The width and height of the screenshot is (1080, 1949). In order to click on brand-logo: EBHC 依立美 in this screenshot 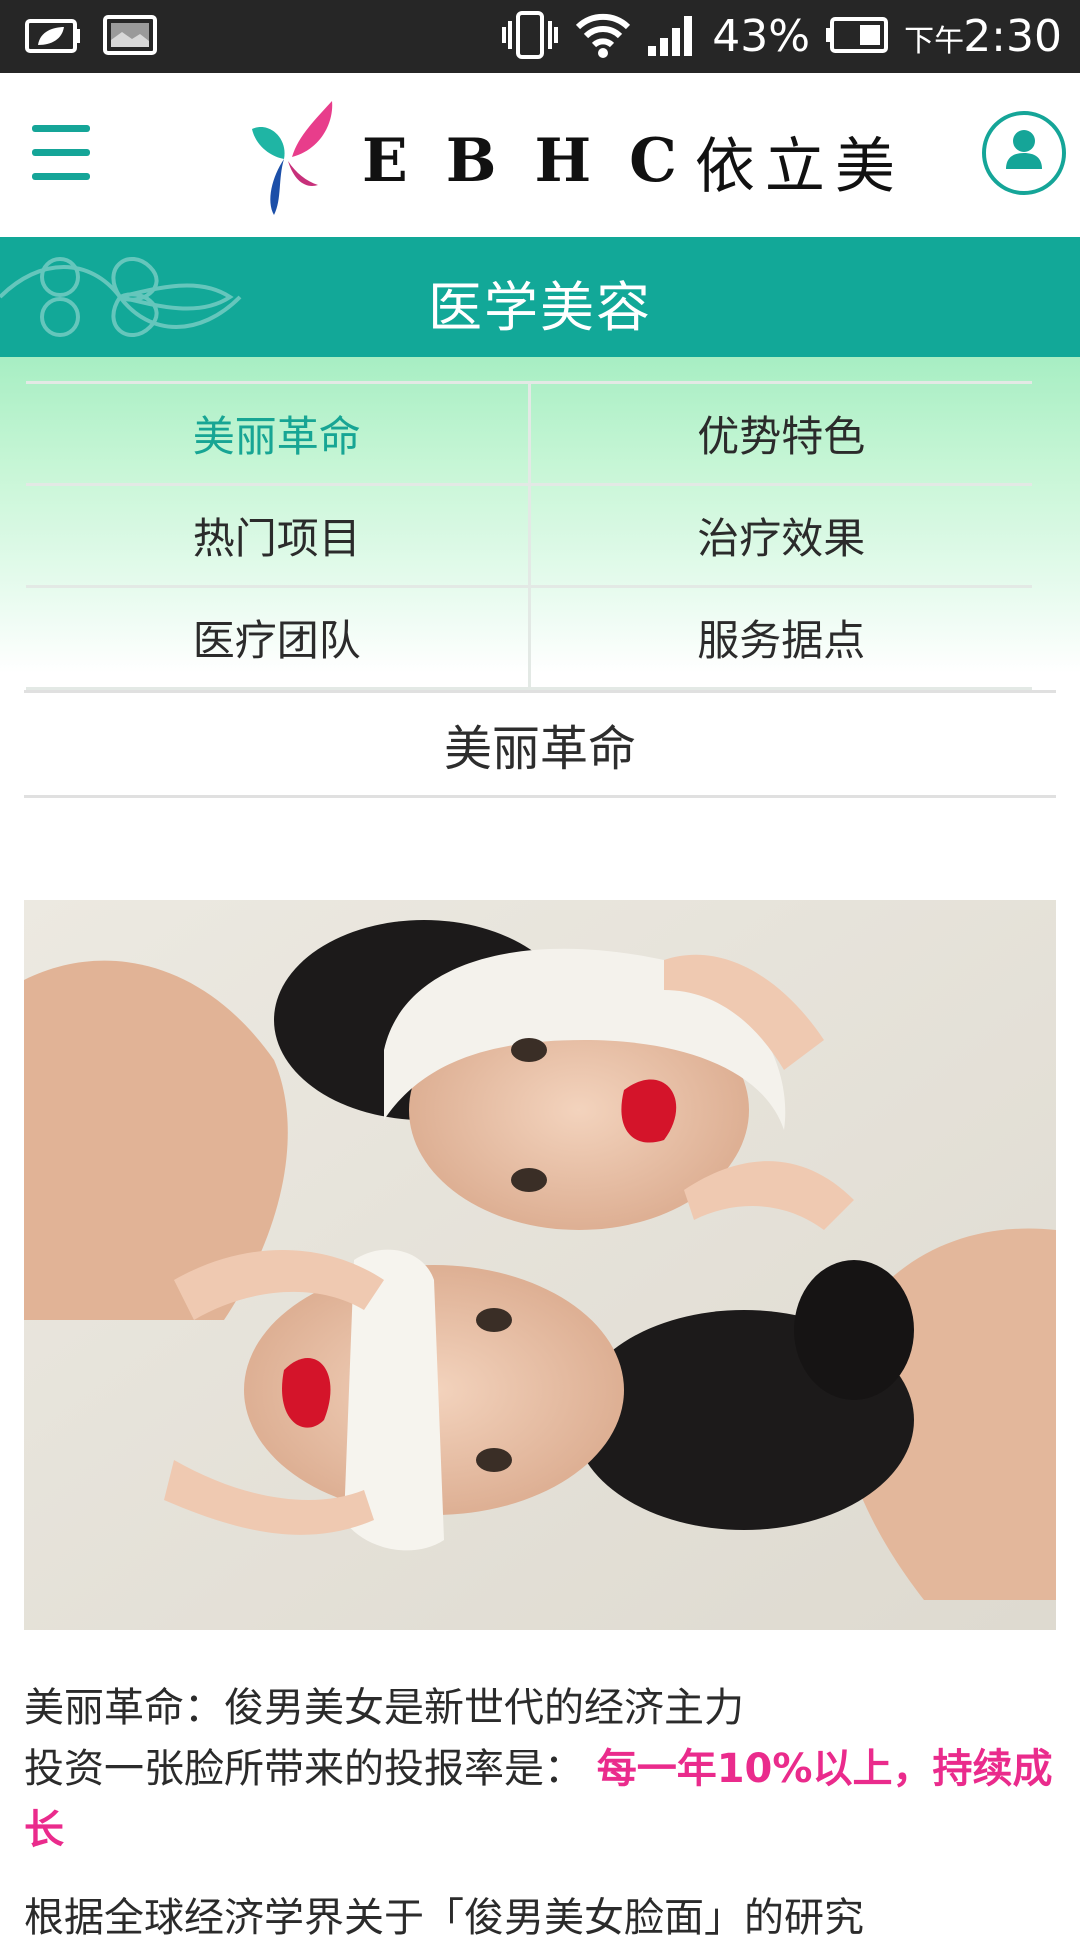, I will do `click(576, 161)`.